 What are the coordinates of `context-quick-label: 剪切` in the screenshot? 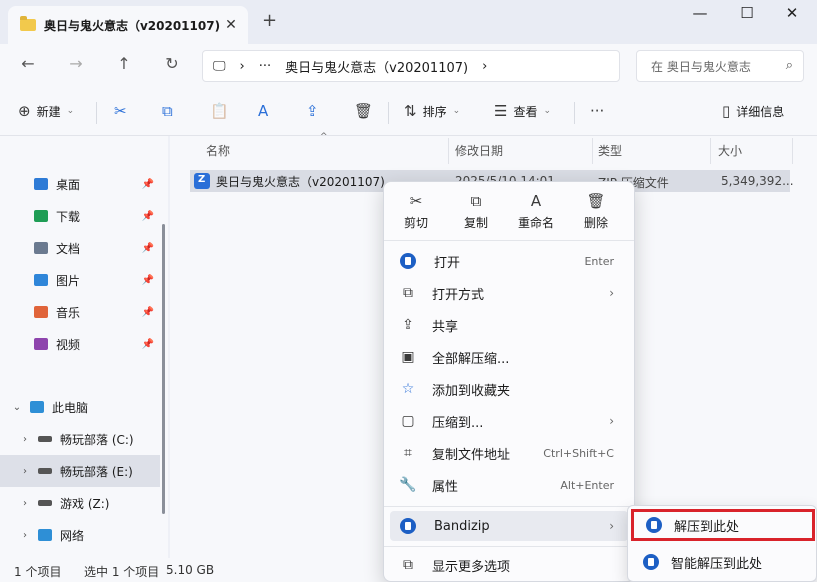 It's located at (415, 223).